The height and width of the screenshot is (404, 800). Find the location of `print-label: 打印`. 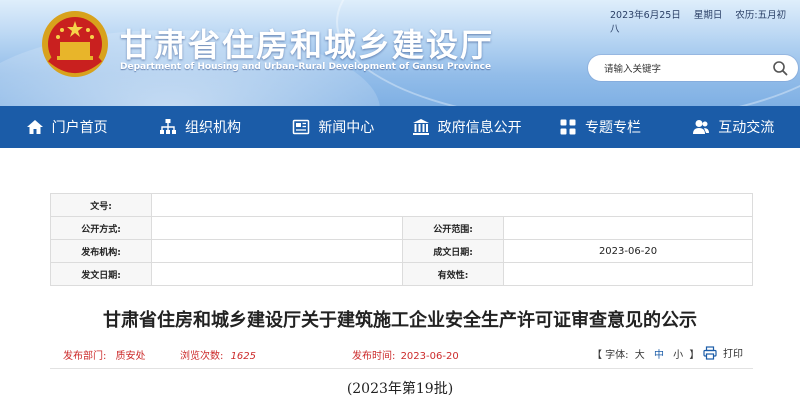

print-label: 打印 is located at coordinates (733, 354).